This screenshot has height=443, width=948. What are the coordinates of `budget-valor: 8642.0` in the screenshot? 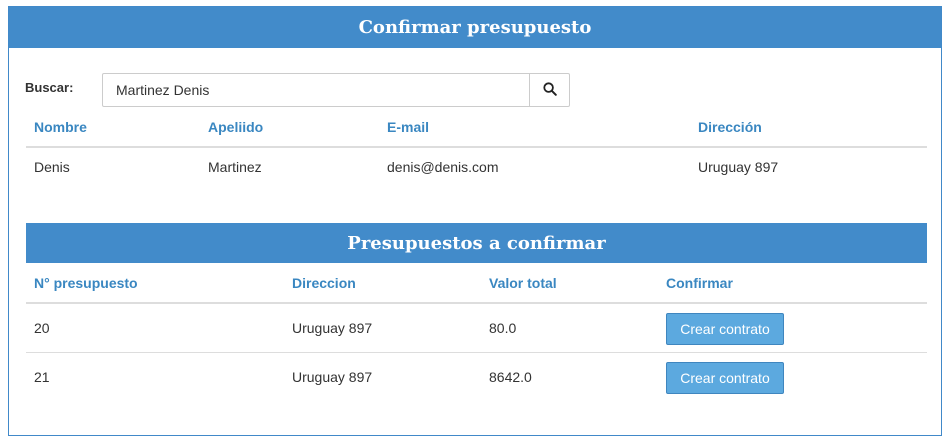 It's located at (510, 376).